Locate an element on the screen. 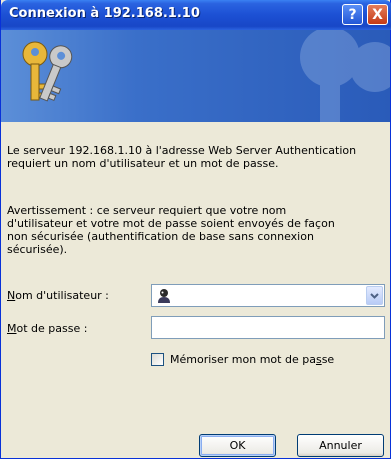  remember-label-part-a: Mémoriser mon mot de pa is located at coordinates (243, 359).